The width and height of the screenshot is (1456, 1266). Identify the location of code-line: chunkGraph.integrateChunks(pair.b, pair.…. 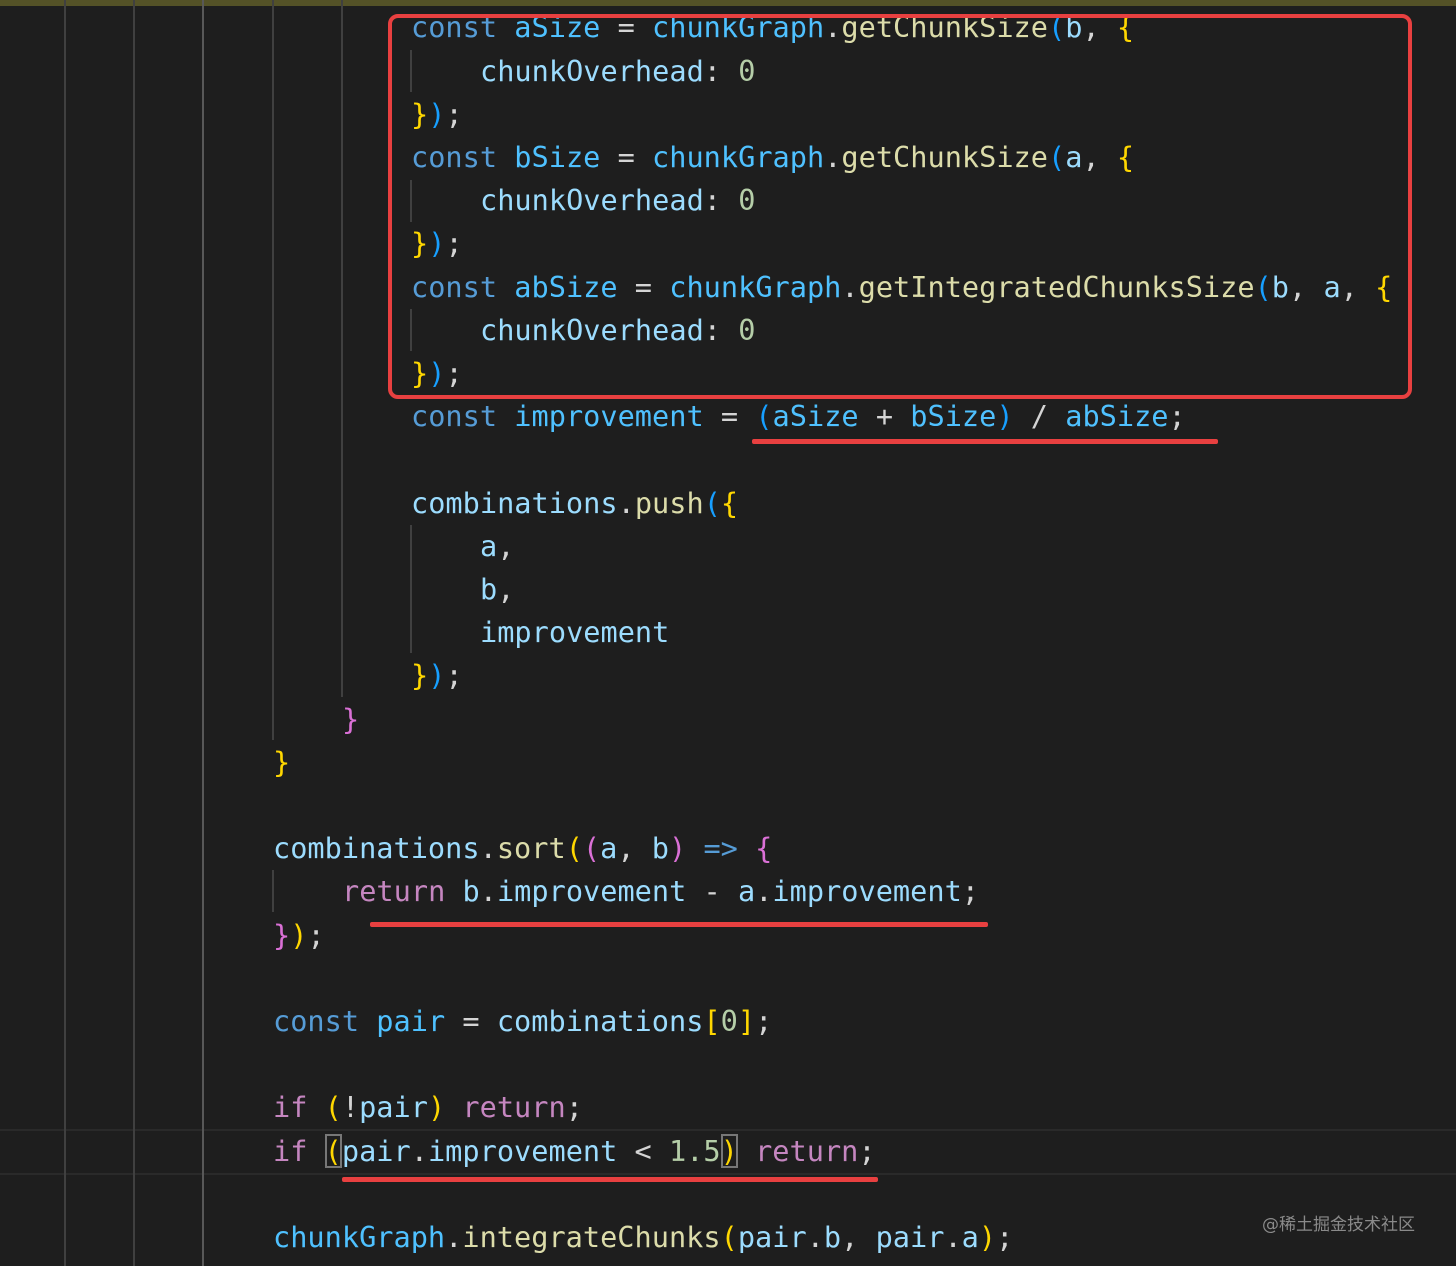
(643, 1237).